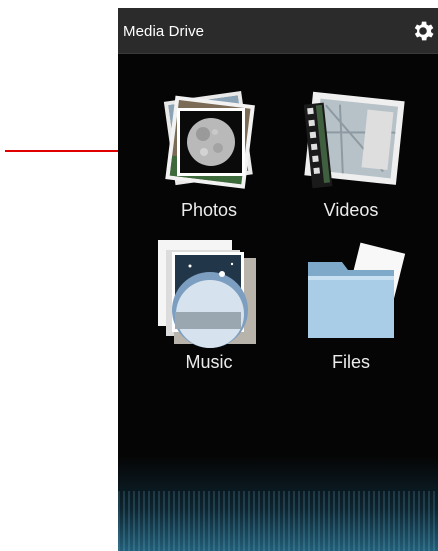 The width and height of the screenshot is (438, 551). I want to click on folder-icon, so click(357, 290).